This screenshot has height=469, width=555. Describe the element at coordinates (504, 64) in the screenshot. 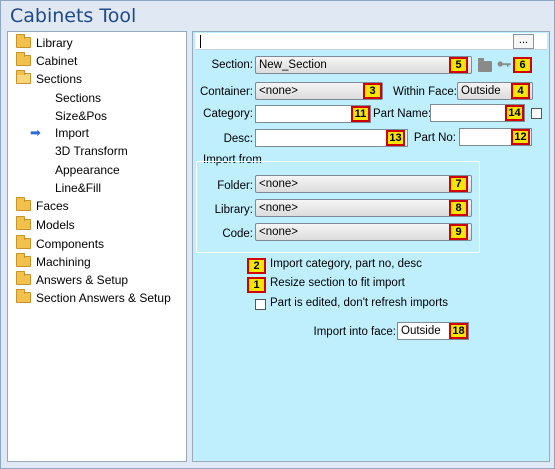

I see `key-icon` at that location.